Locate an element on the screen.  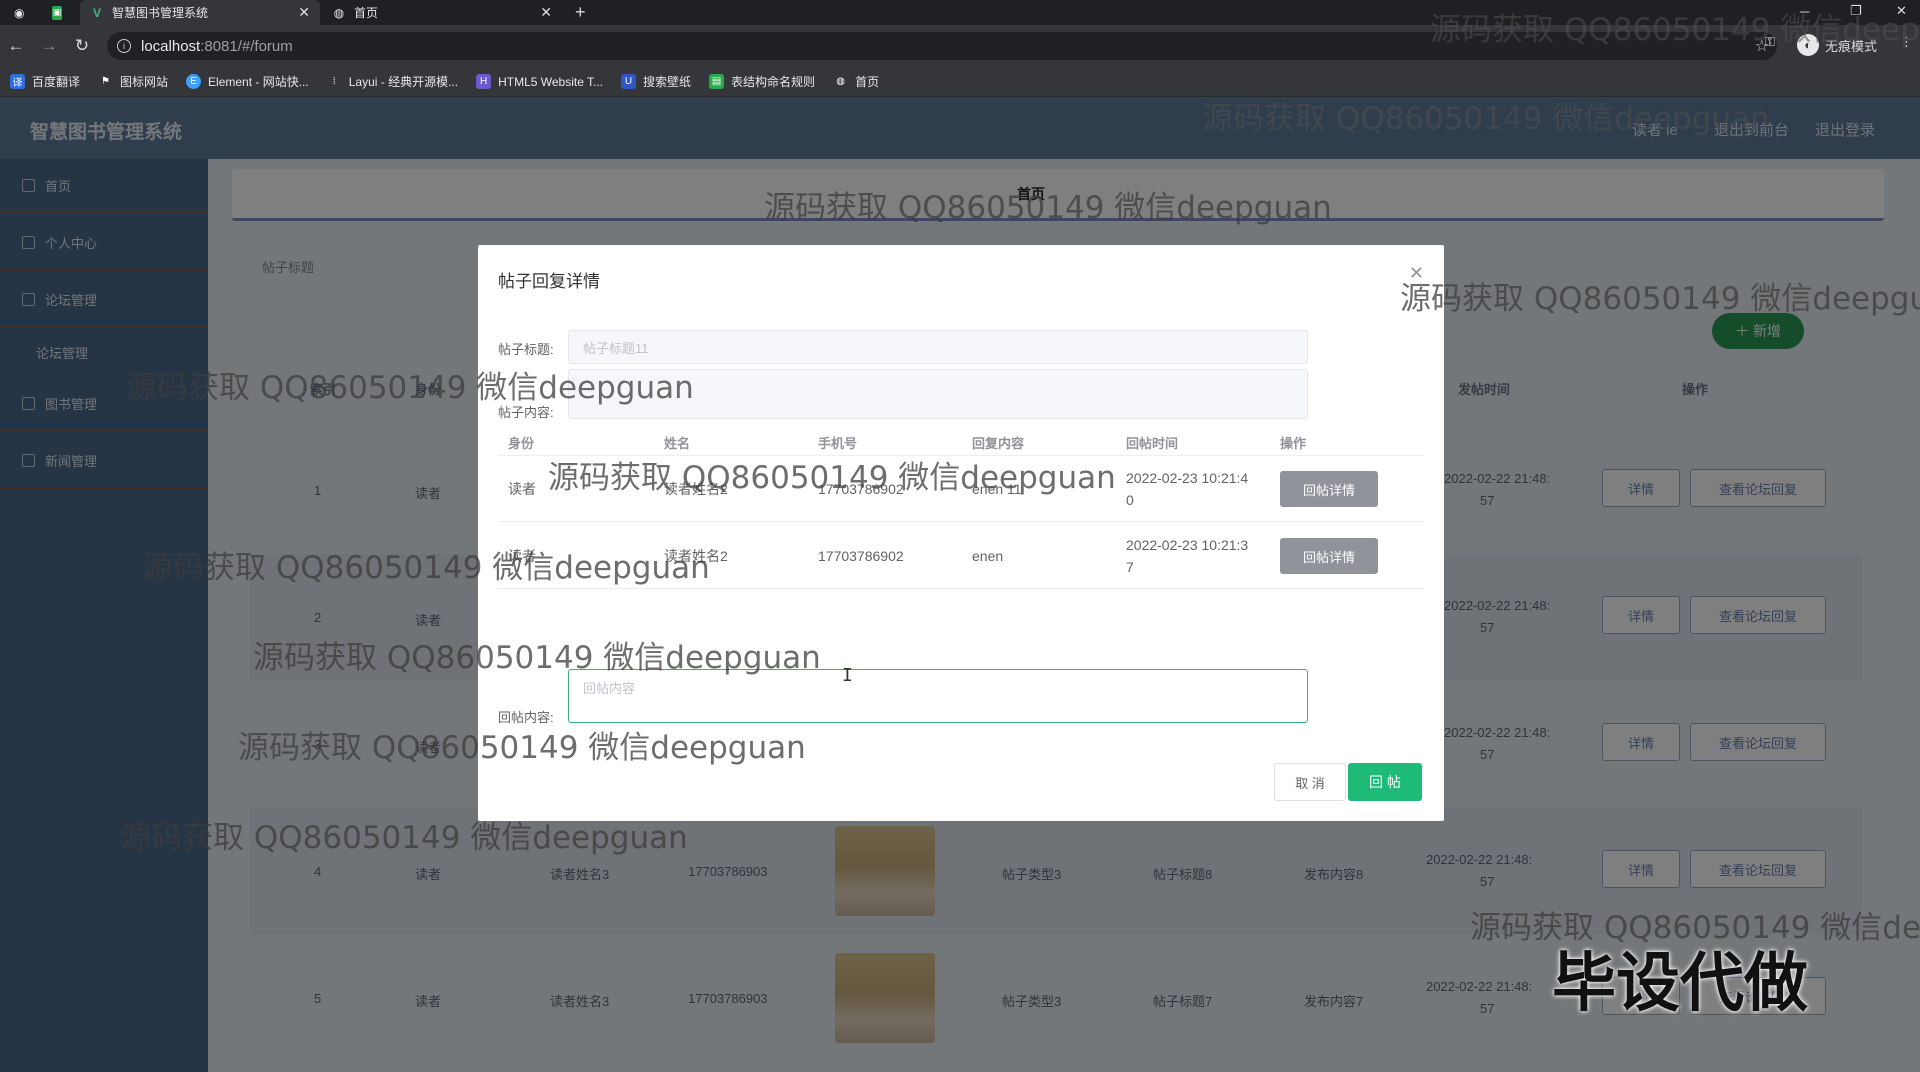
address-bar: i localhost:8081/#/forum ☆ is located at coordinates (942, 46).